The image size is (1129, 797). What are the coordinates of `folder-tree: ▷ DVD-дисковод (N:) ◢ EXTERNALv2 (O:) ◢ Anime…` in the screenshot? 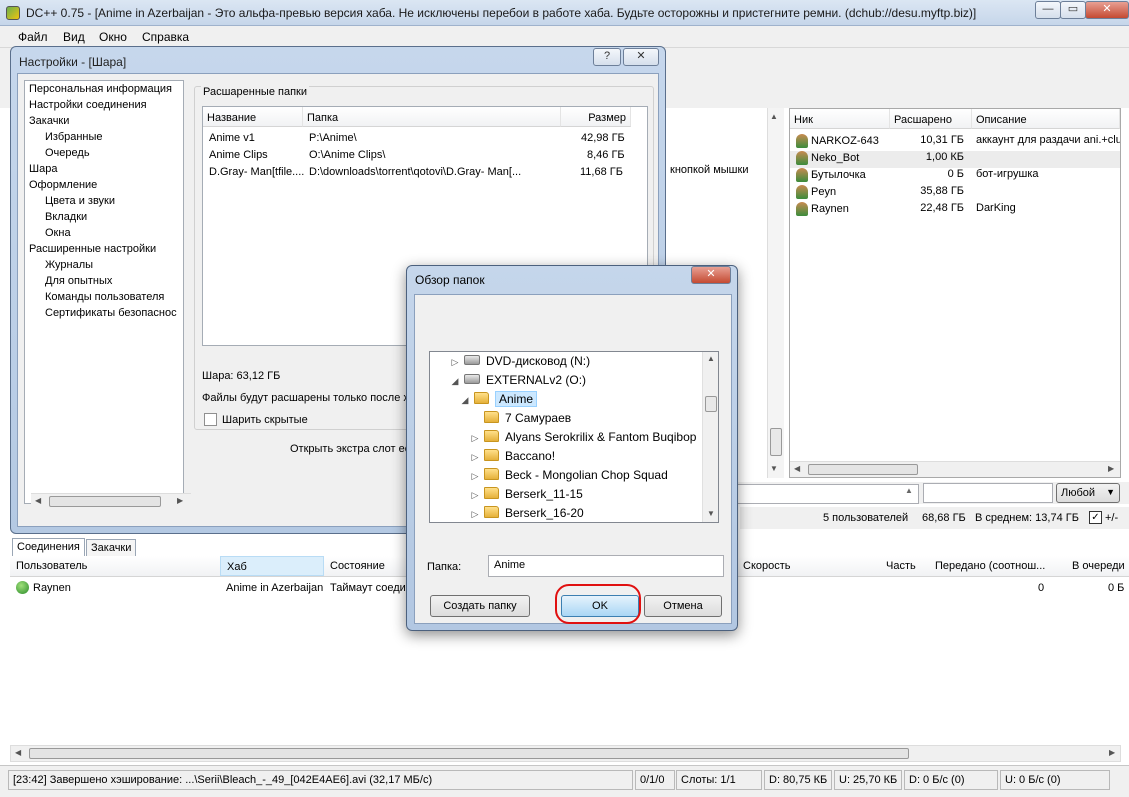 It's located at (574, 437).